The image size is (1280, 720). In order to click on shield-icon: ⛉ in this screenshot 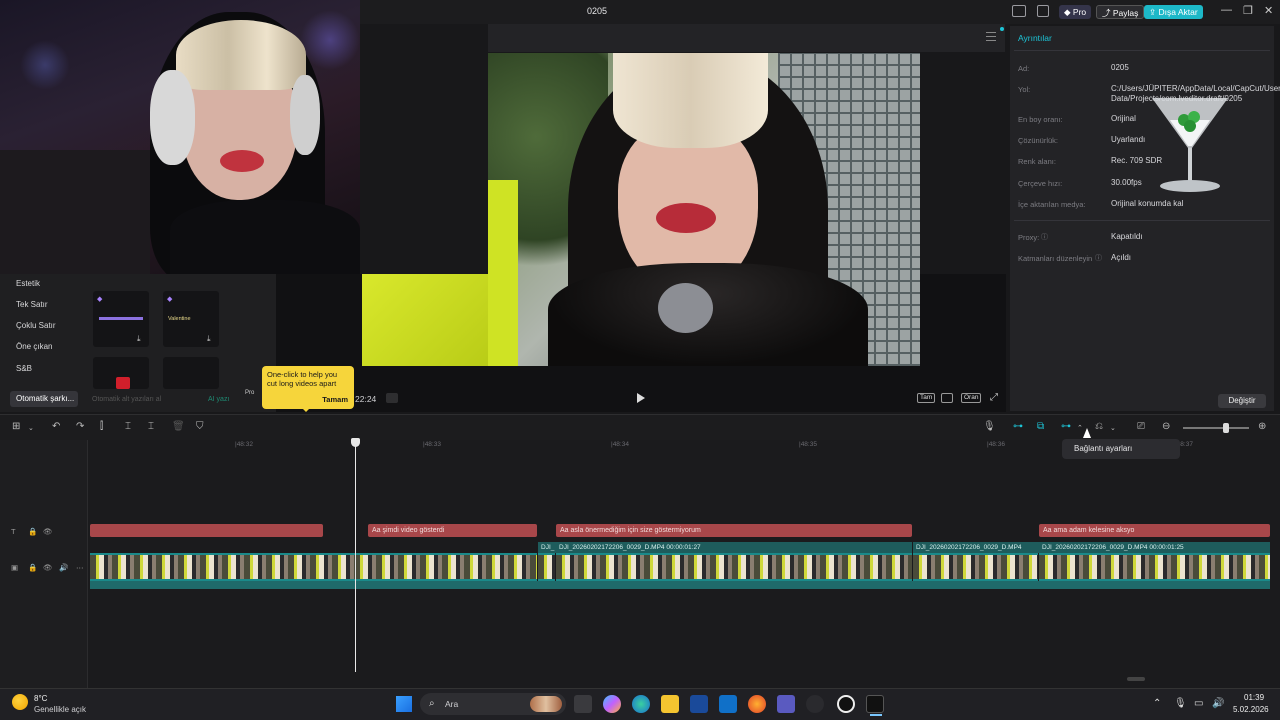, I will do `click(200, 426)`.